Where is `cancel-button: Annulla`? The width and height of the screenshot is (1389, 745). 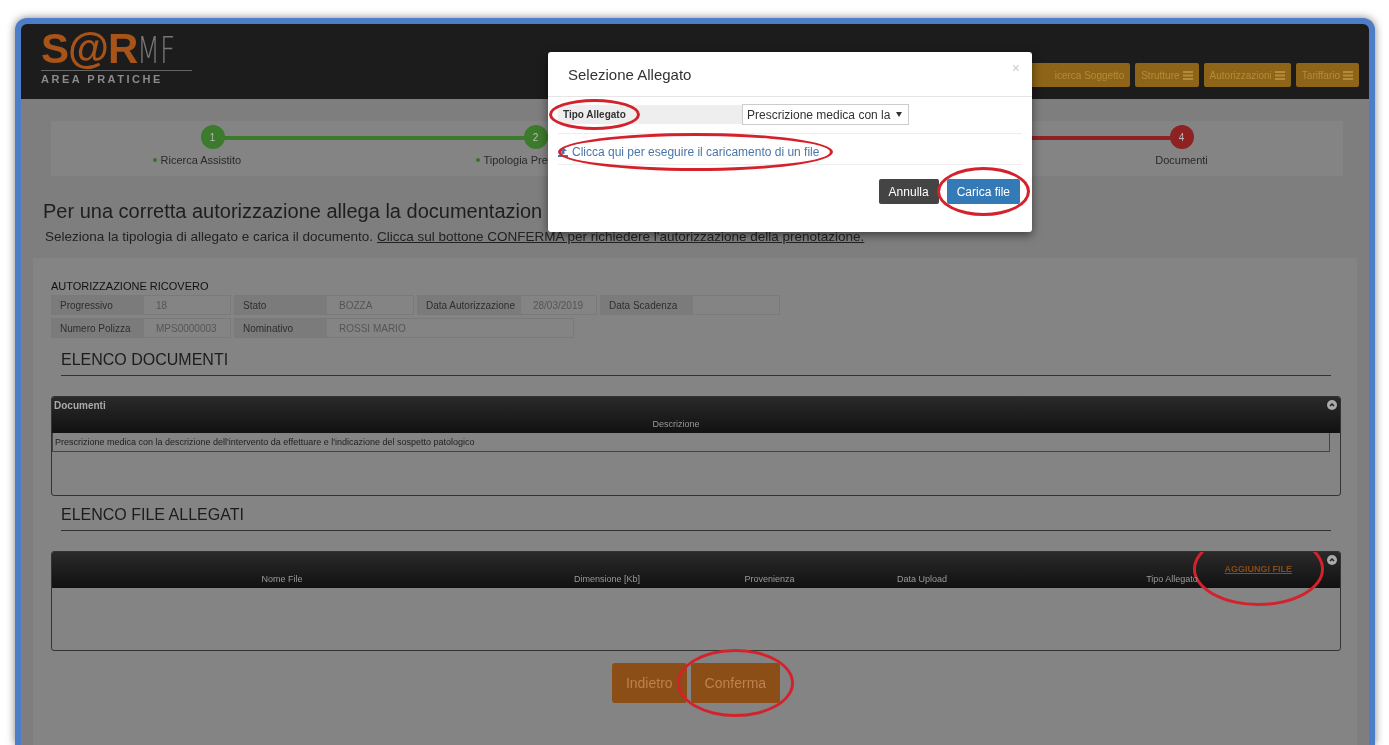
cancel-button: Annulla is located at coordinates (908, 191).